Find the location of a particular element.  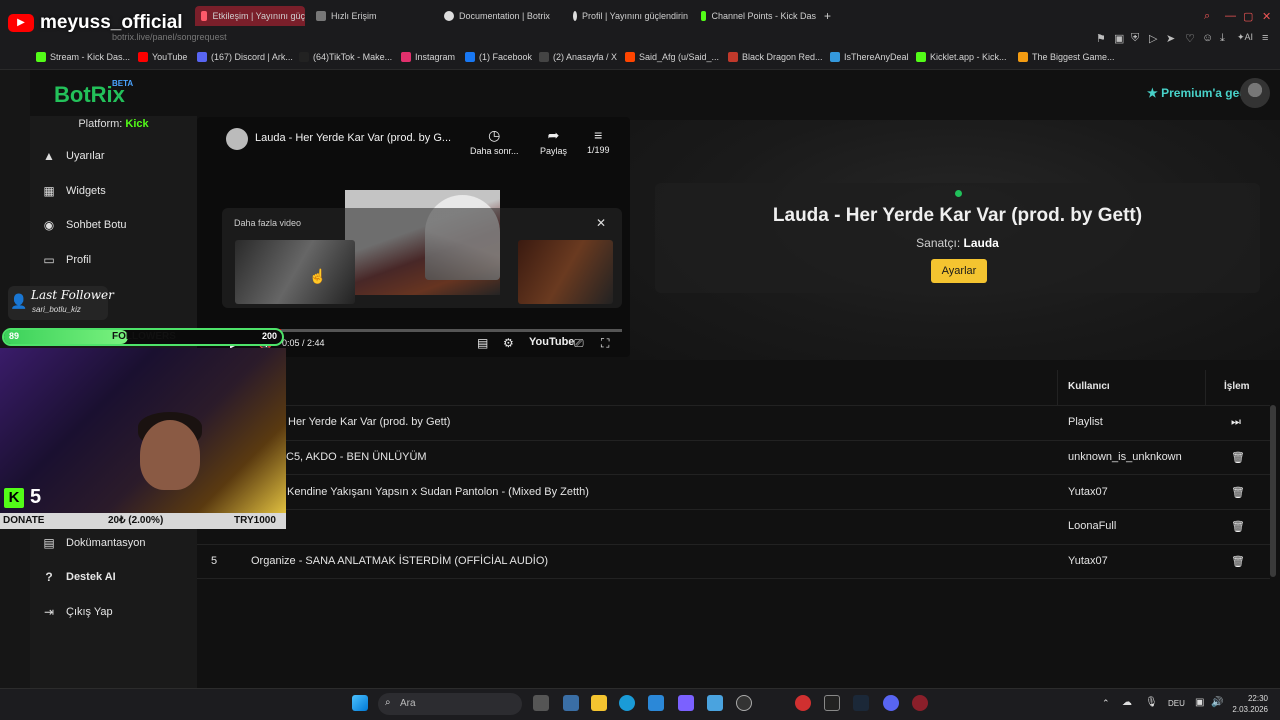

tab-channel-points: Channel Points - Kick Das is located at coordinates (758, 16).